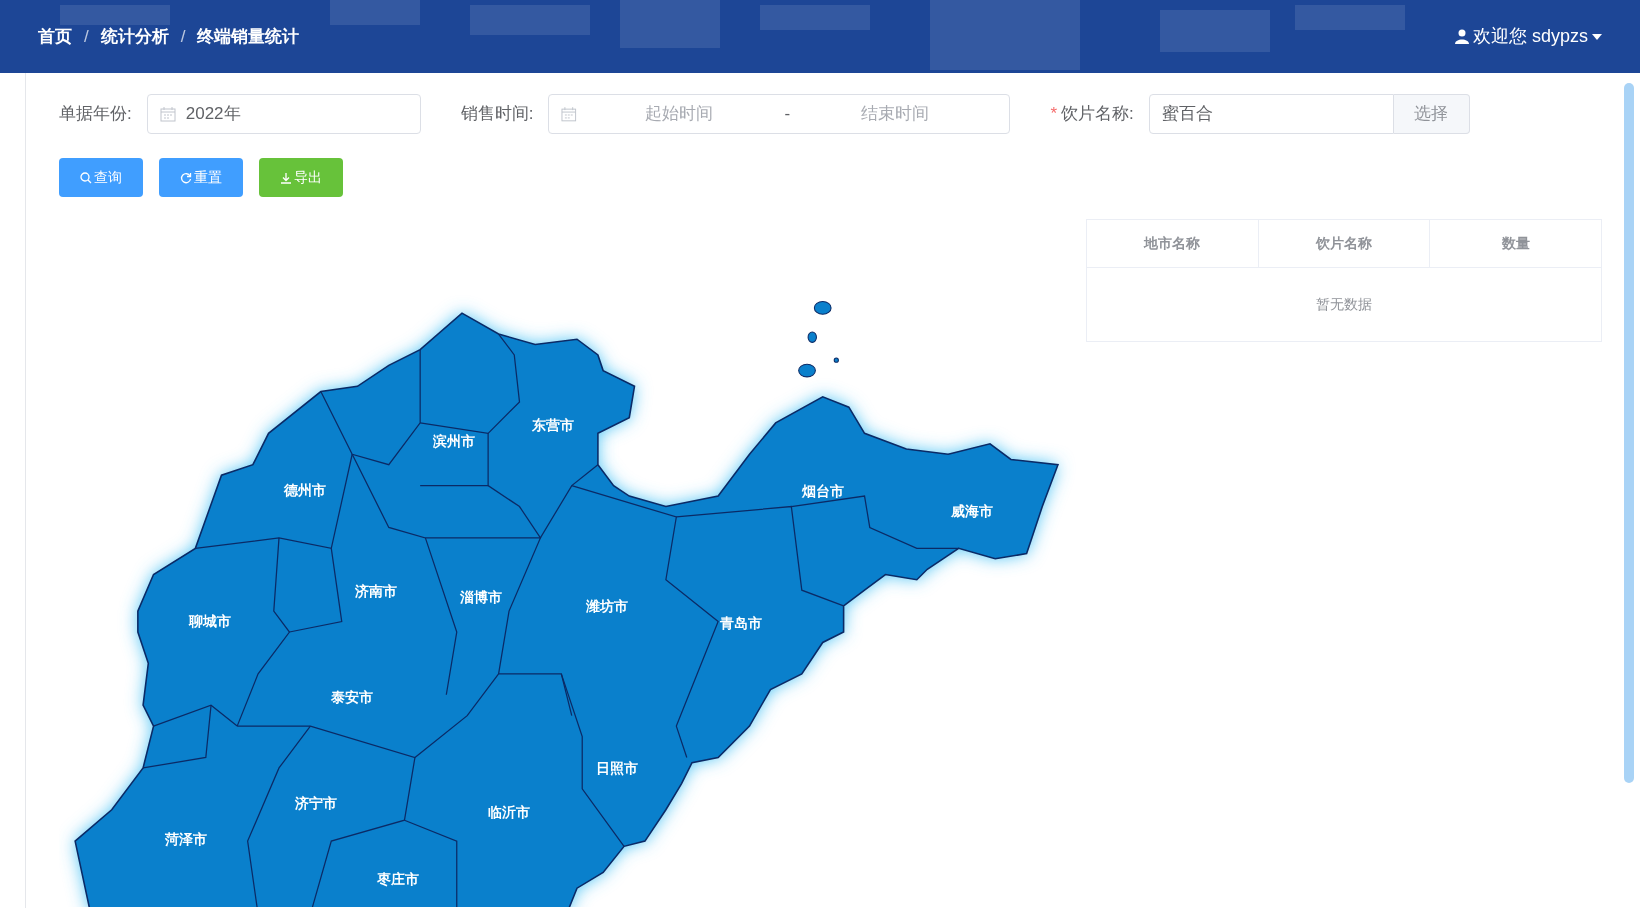 The image size is (1640, 908). Describe the element at coordinates (453, 441) in the screenshot. I see `city-label: 滨州市` at that location.